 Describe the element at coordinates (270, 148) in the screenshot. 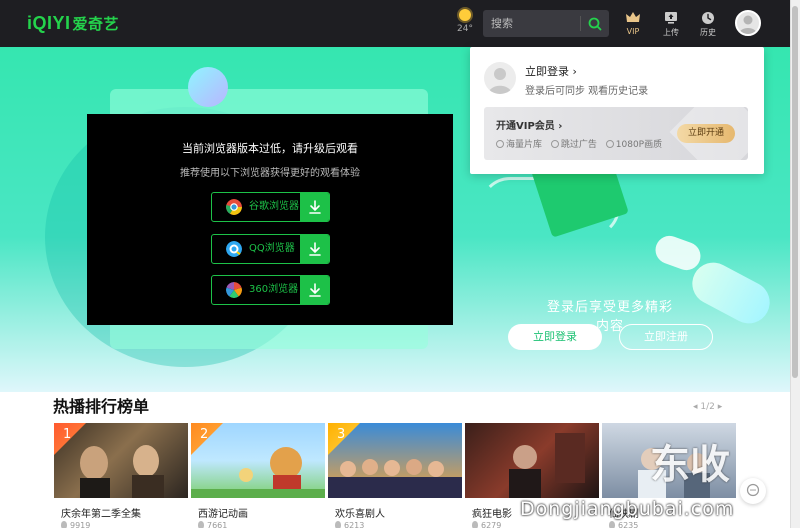

I see `modal-title: 当前浏览器版本过低，请升级后观看` at that location.